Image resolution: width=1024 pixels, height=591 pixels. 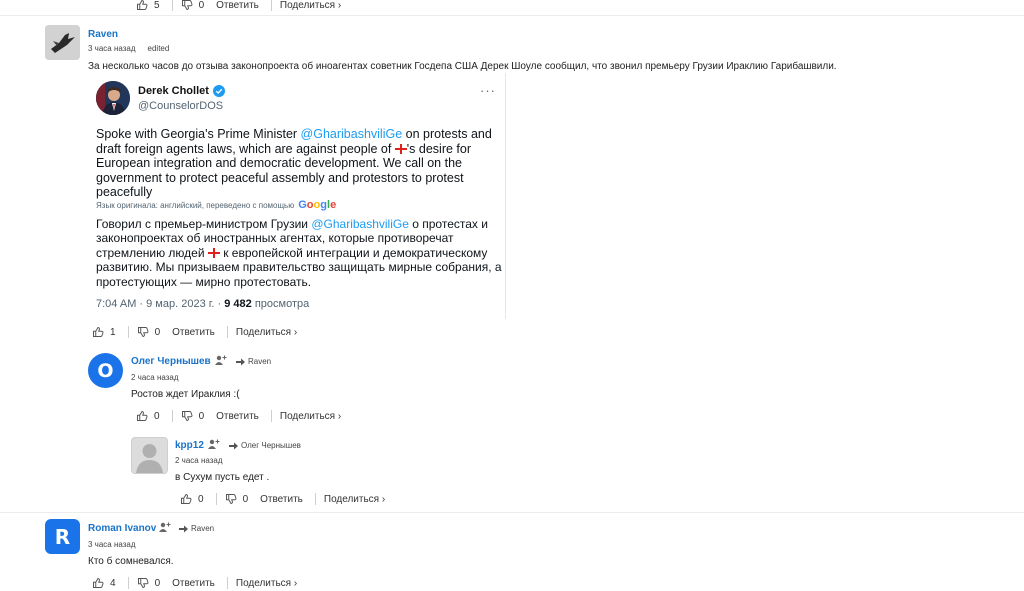 I want to click on tweet-handle: @CounselorDOS, so click(x=180, y=106).